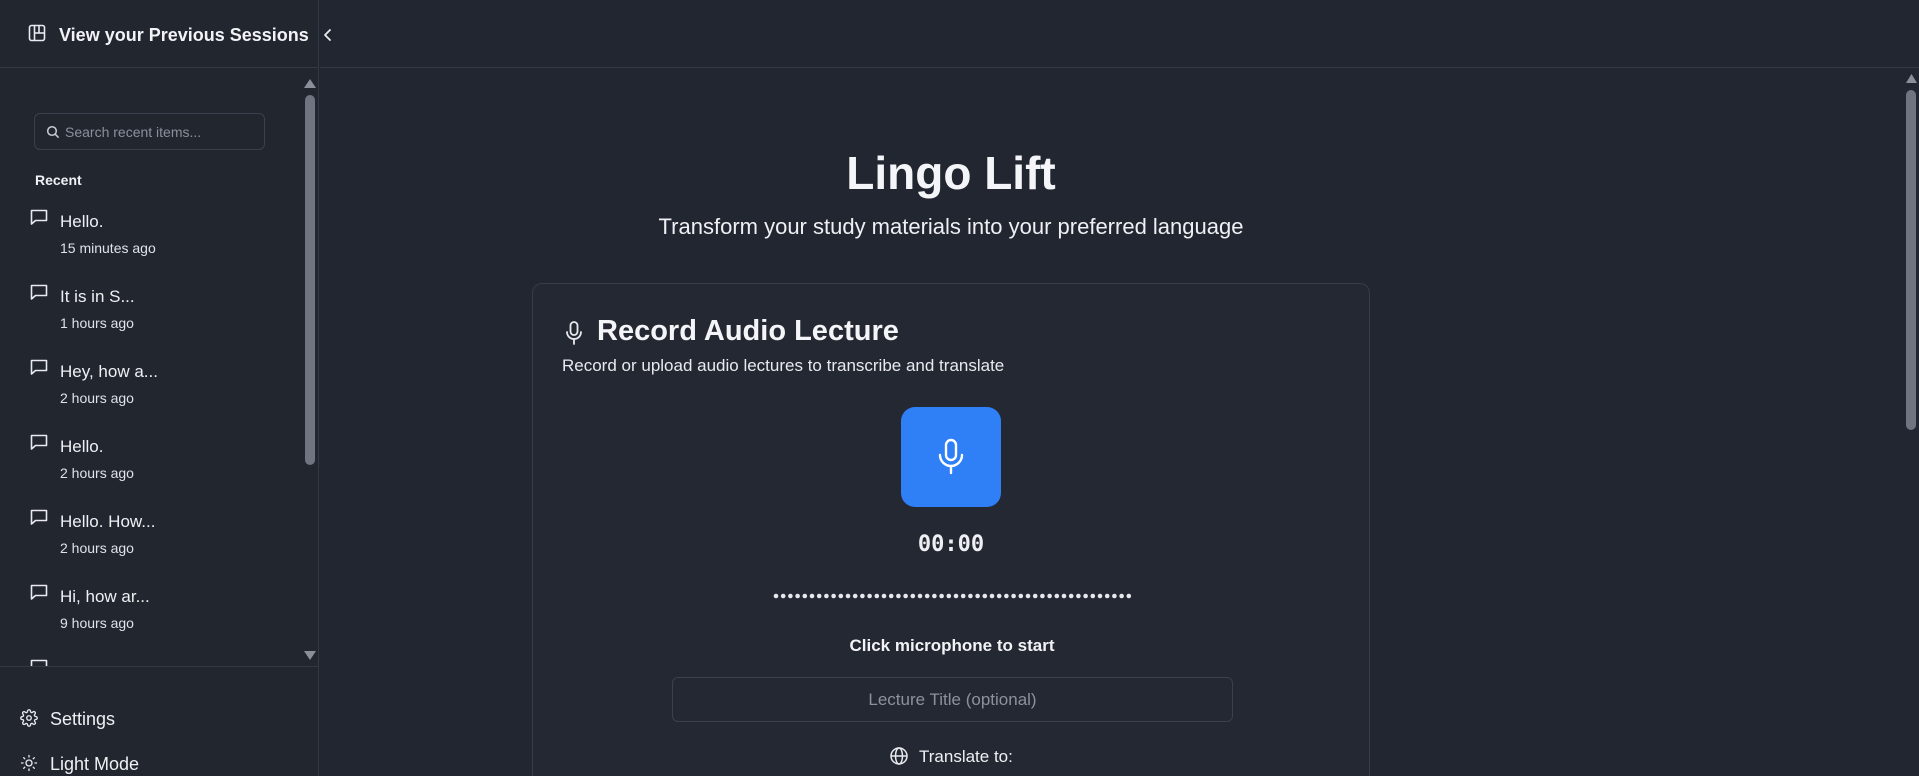 This screenshot has height=776, width=1919. I want to click on session-item: Hey, how a... 2 hours ago, so click(150, 380).